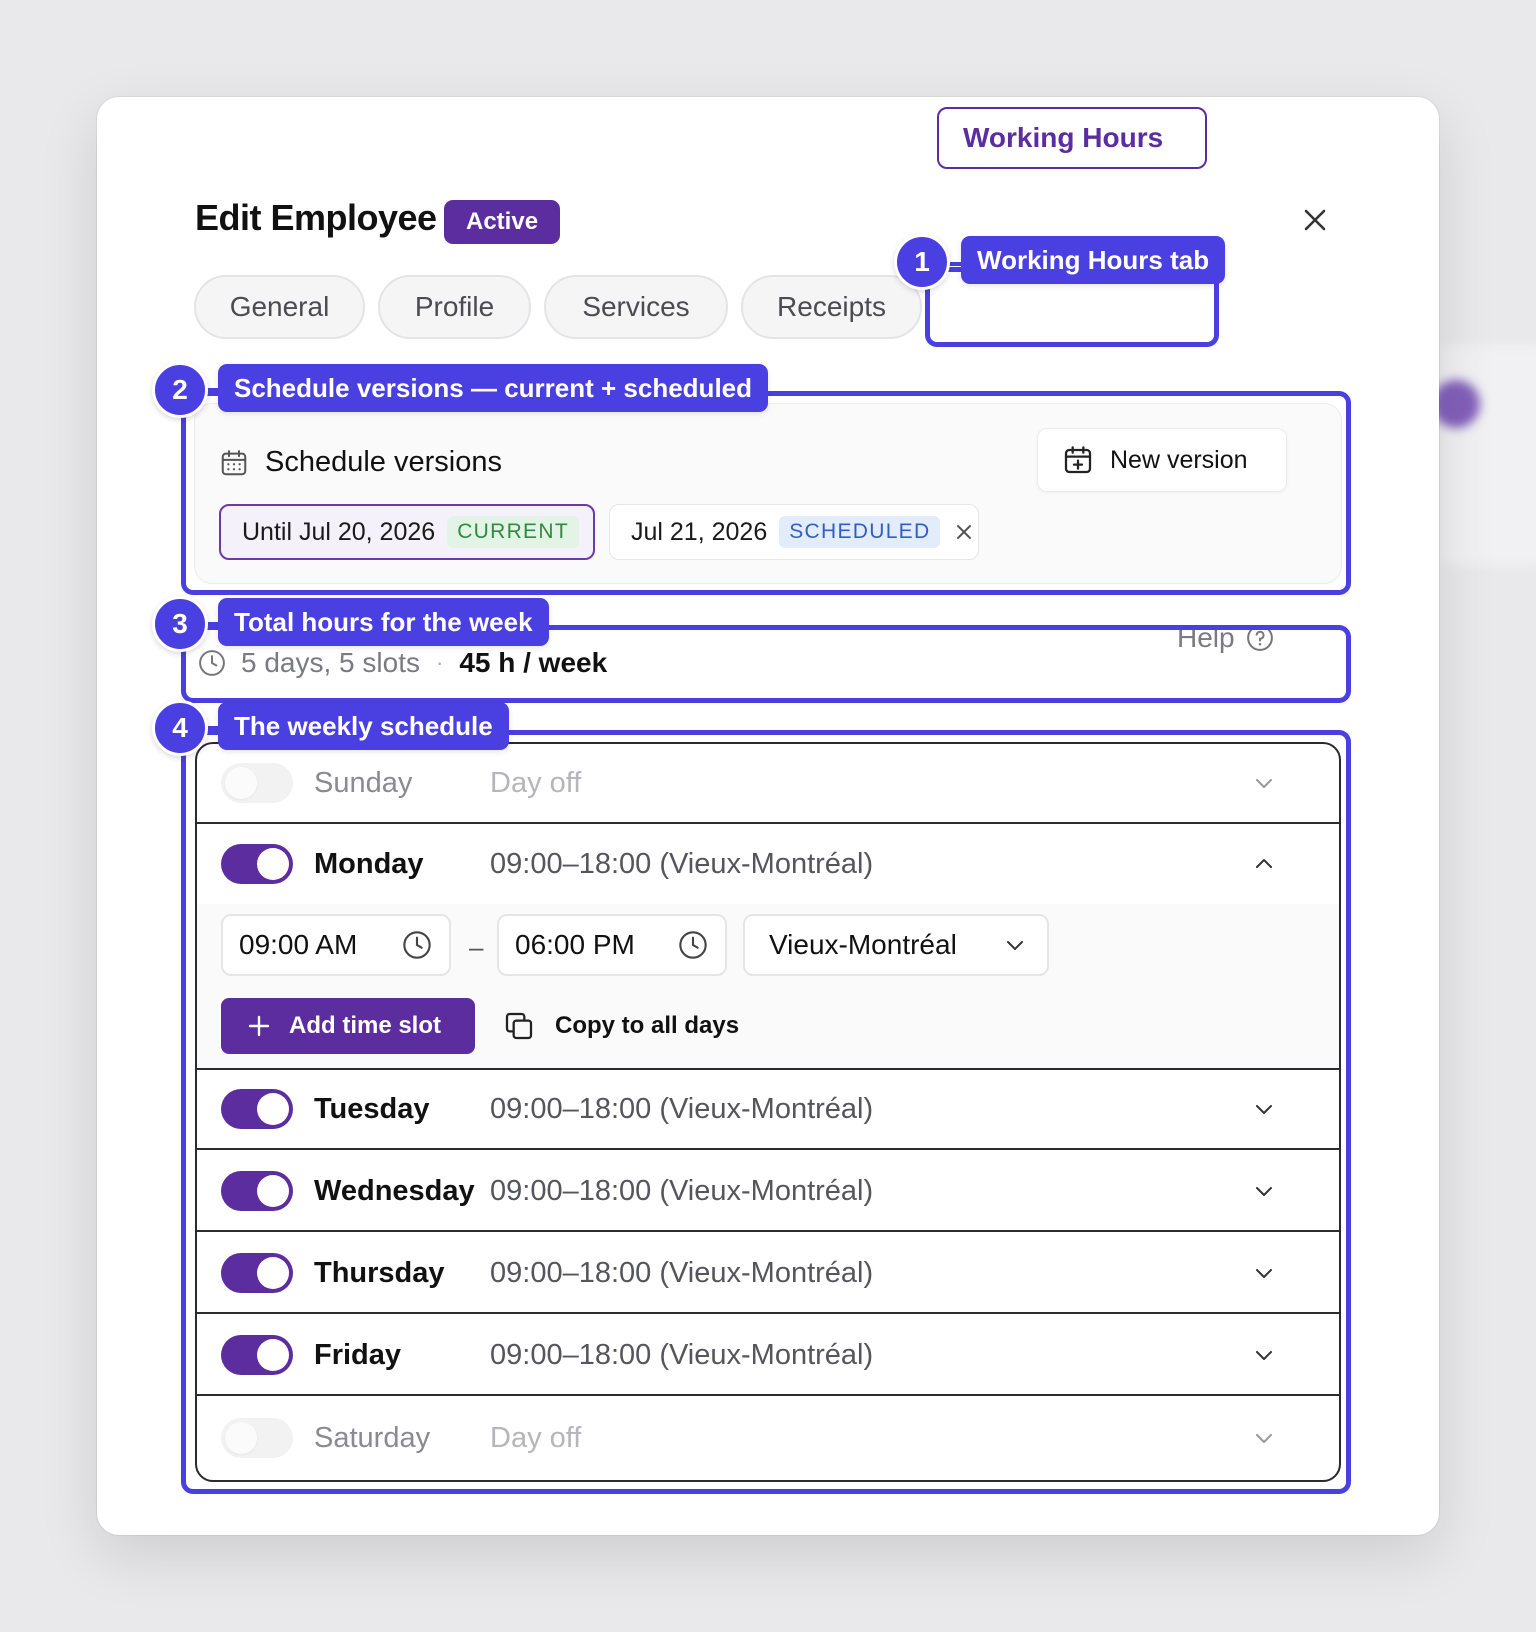 This screenshot has height=1632, width=1536. What do you see at coordinates (257, 1355) in the screenshot?
I see `day-toggle-friday` at bounding box center [257, 1355].